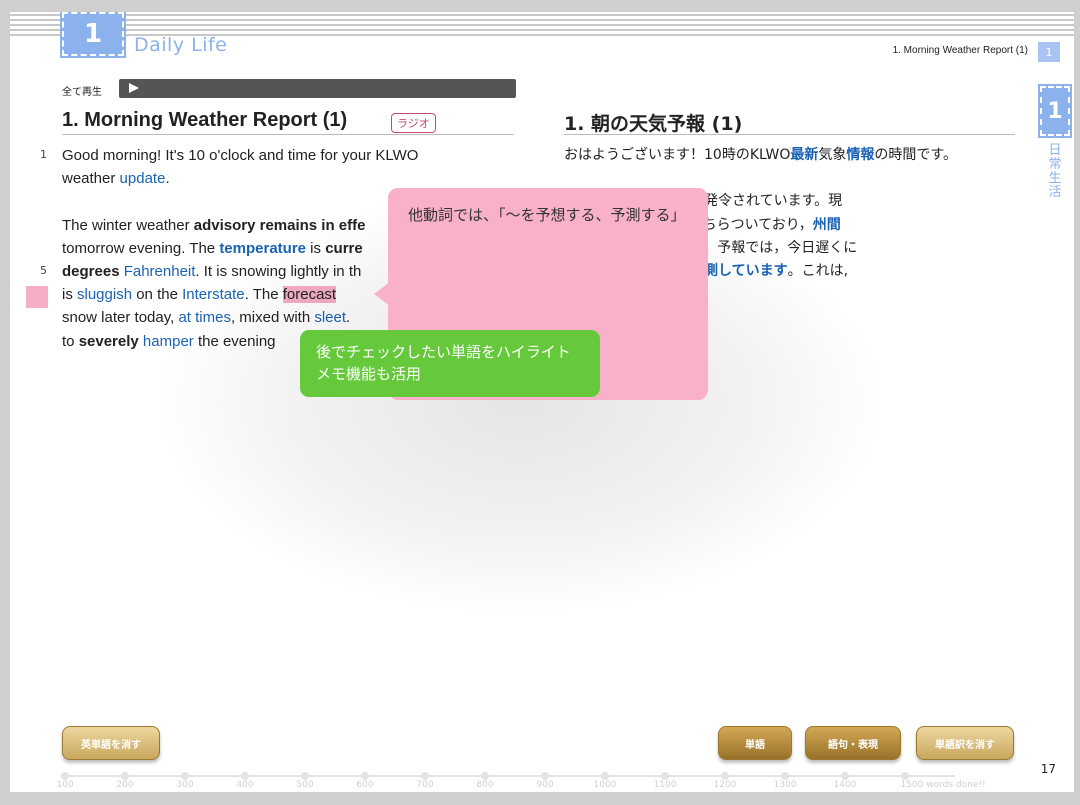 Image resolution: width=1080 pixels, height=805 pixels. What do you see at coordinates (369, 374) in the screenshot?
I see `hint-line: メモ機能も活用` at bounding box center [369, 374].